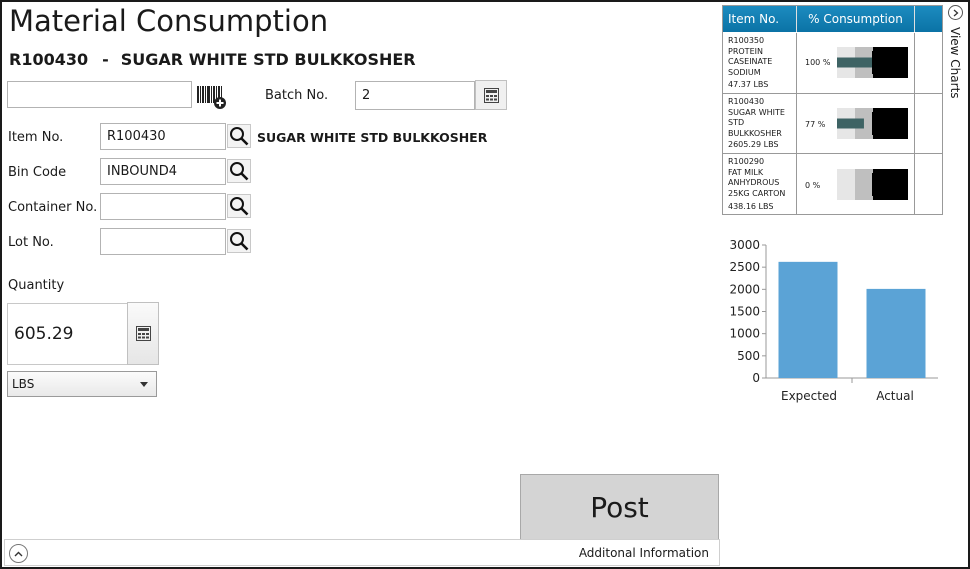  Describe the element at coordinates (745, 51) in the screenshot. I see `row-item-desc: PROTEIN` at that location.